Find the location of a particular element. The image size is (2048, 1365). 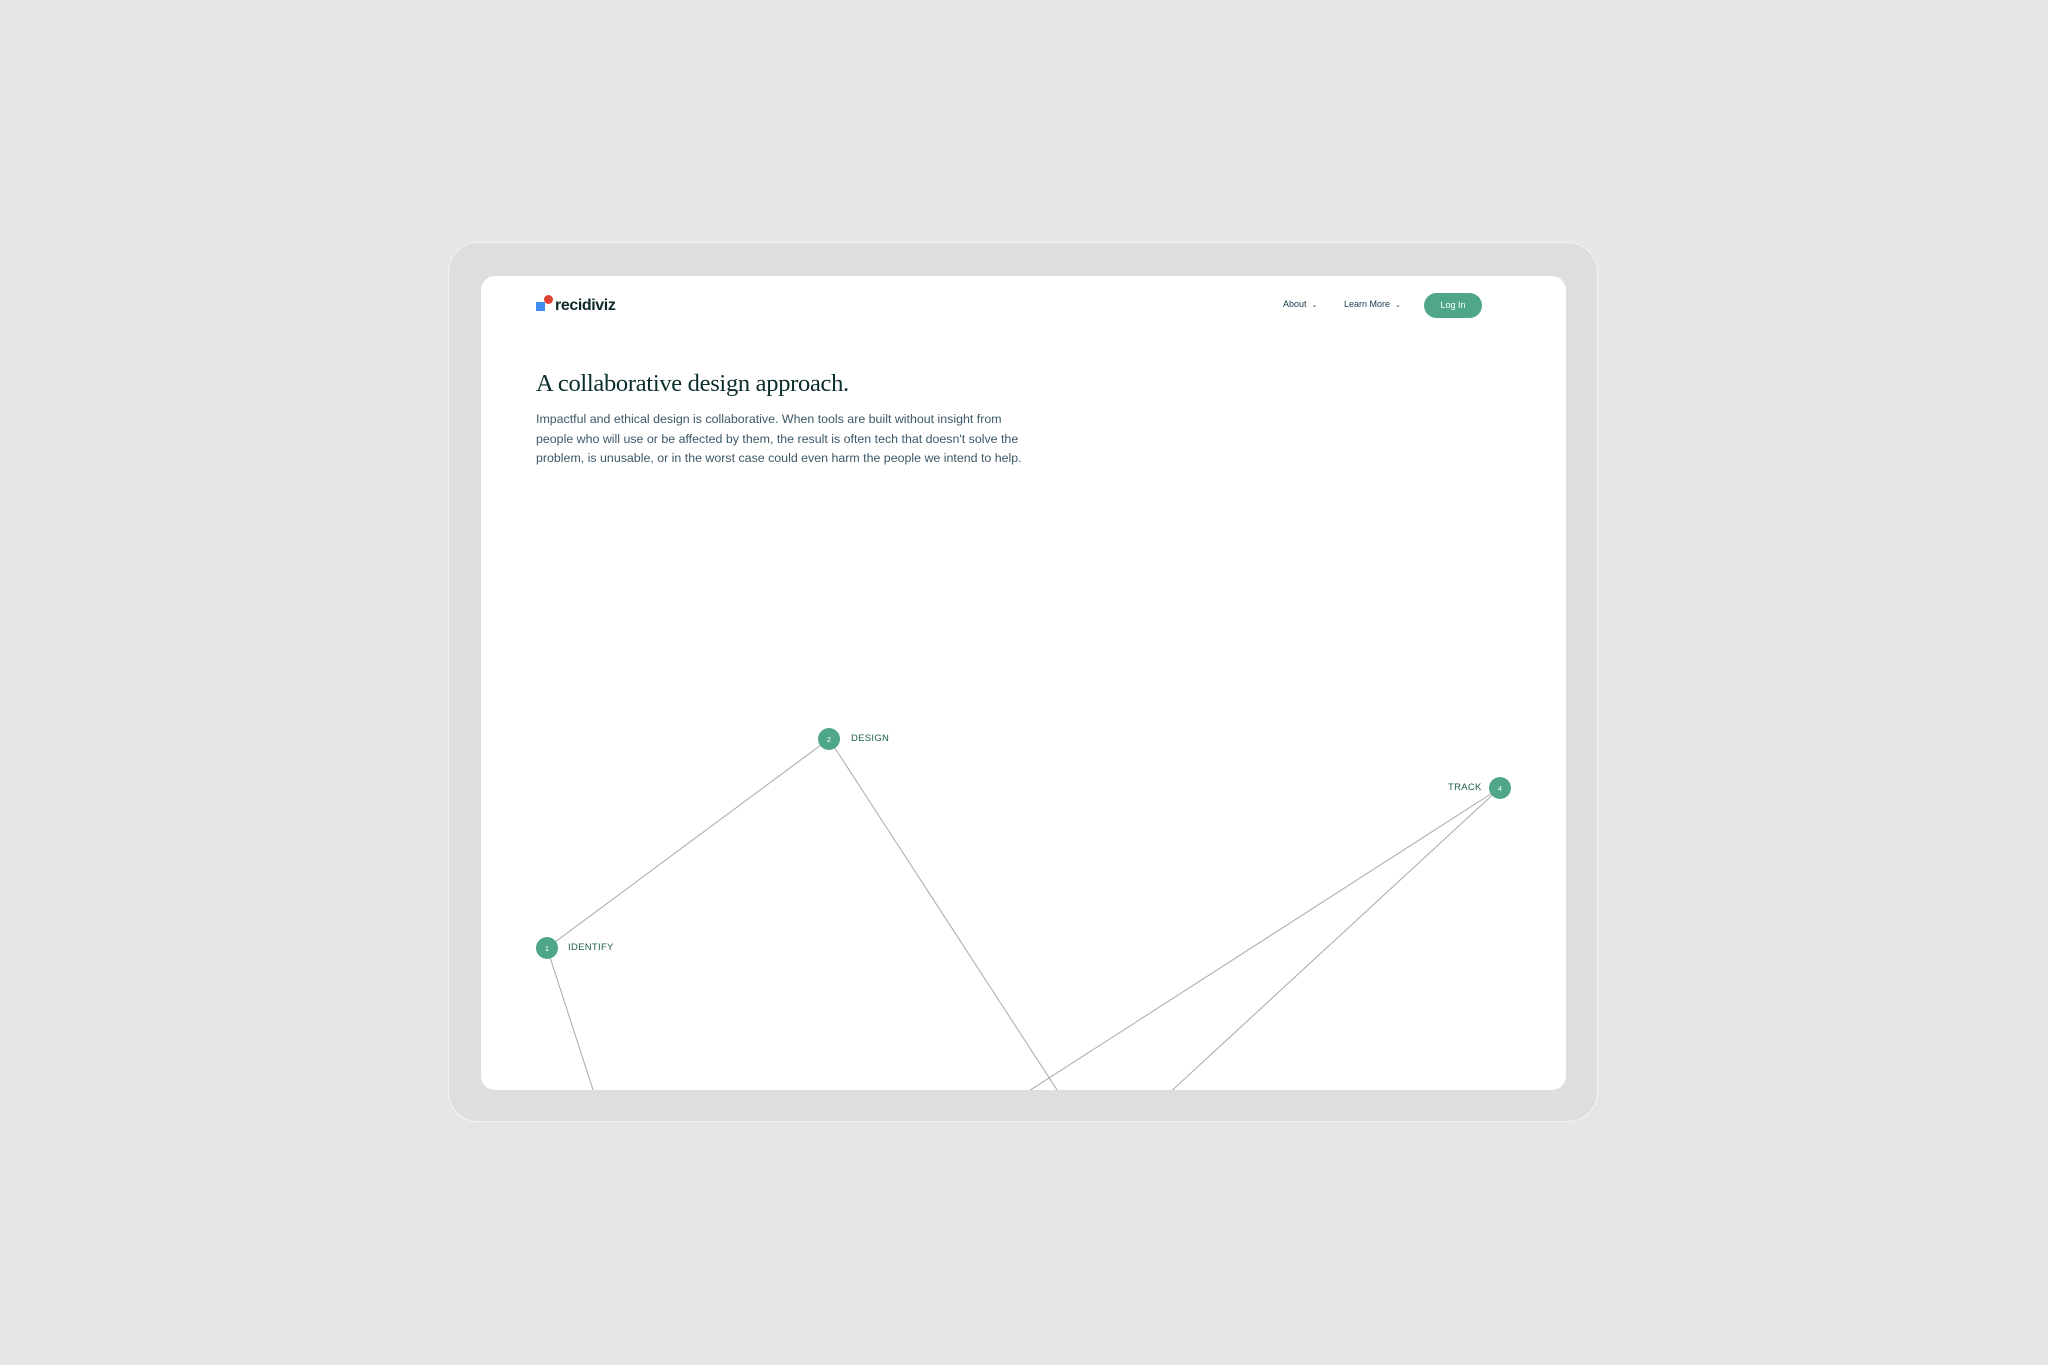

connector-design-offscreen is located at coordinates (943, 914).